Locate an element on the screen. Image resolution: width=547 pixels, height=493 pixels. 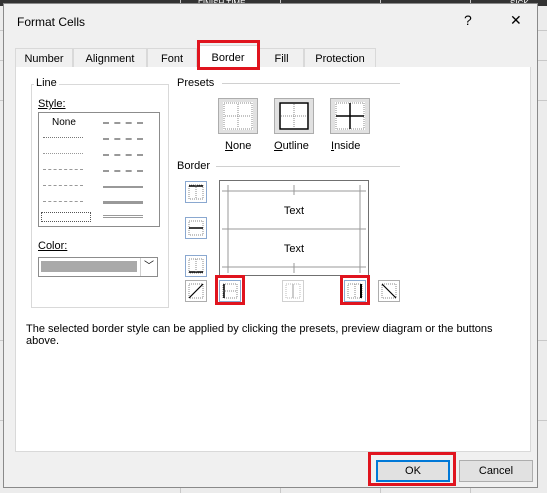
border-middle-horizontal-icon is located at coordinates (196, 228).